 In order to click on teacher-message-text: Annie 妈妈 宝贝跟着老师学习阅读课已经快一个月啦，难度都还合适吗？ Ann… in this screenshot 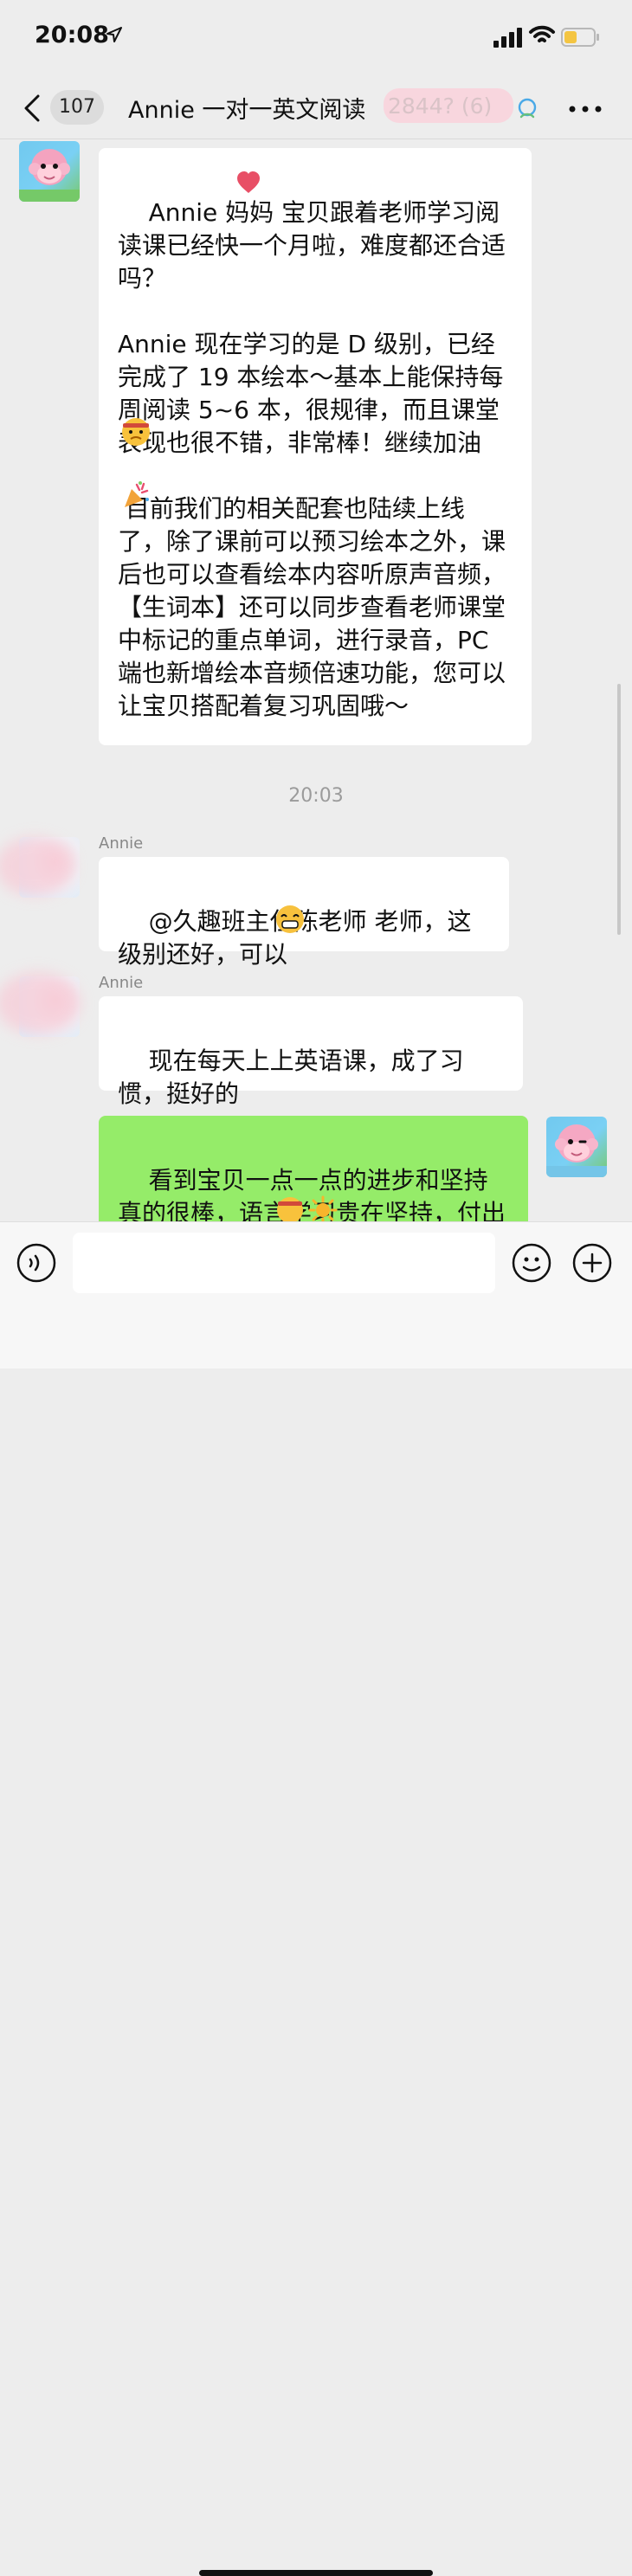, I will do `click(312, 459)`.